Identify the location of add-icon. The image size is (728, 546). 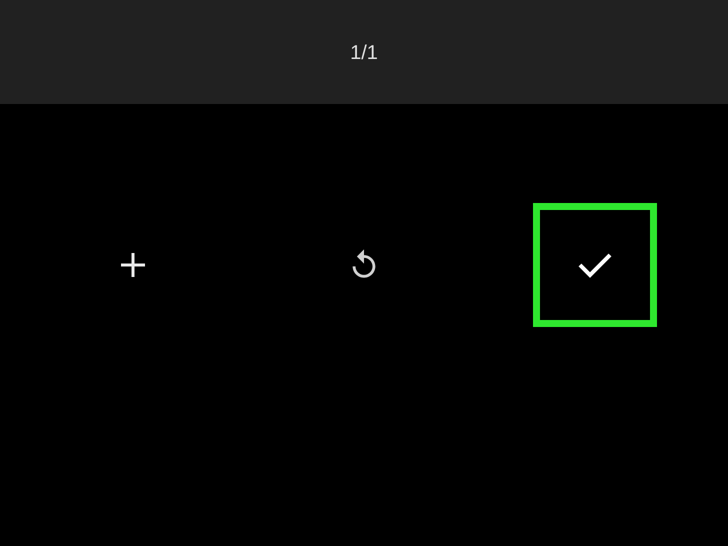
(133, 265).